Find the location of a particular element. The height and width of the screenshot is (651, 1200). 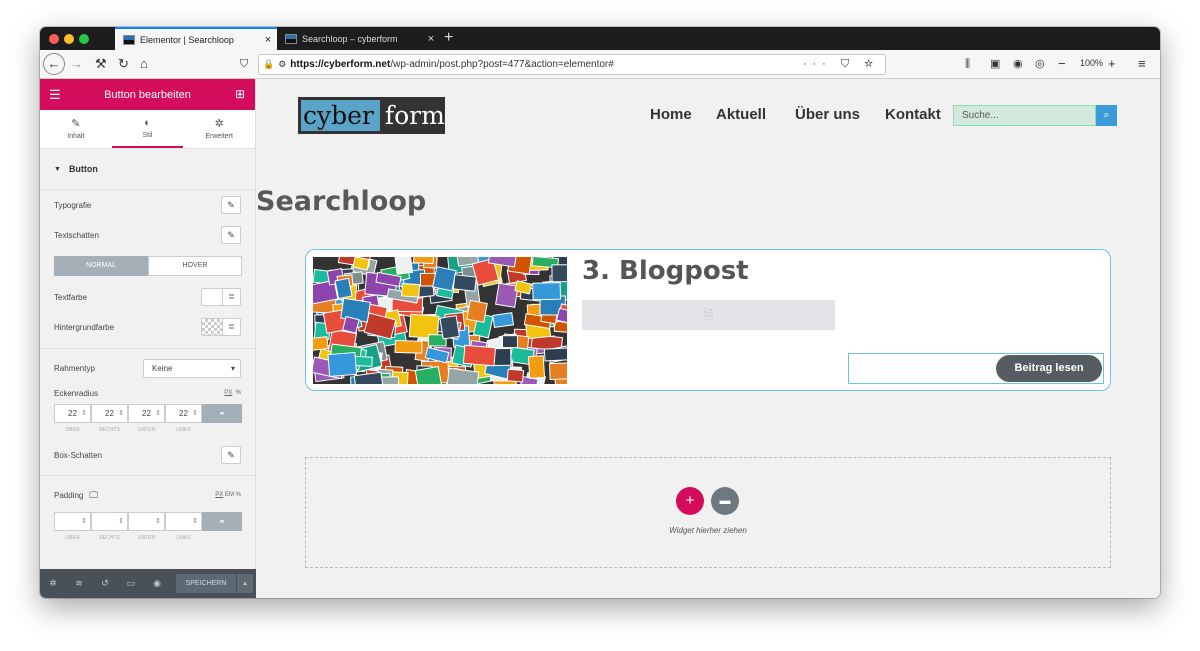

page-actions-icon: ··· ⛉ ☆ is located at coordinates (841, 64).